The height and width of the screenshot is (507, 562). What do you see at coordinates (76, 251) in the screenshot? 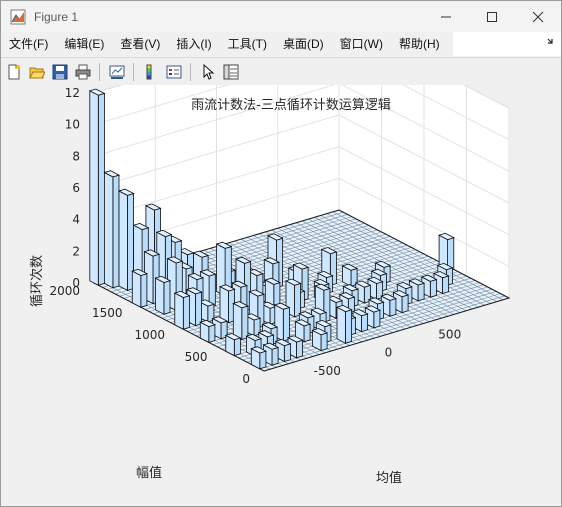
I see `z-tick-label: 2` at bounding box center [76, 251].